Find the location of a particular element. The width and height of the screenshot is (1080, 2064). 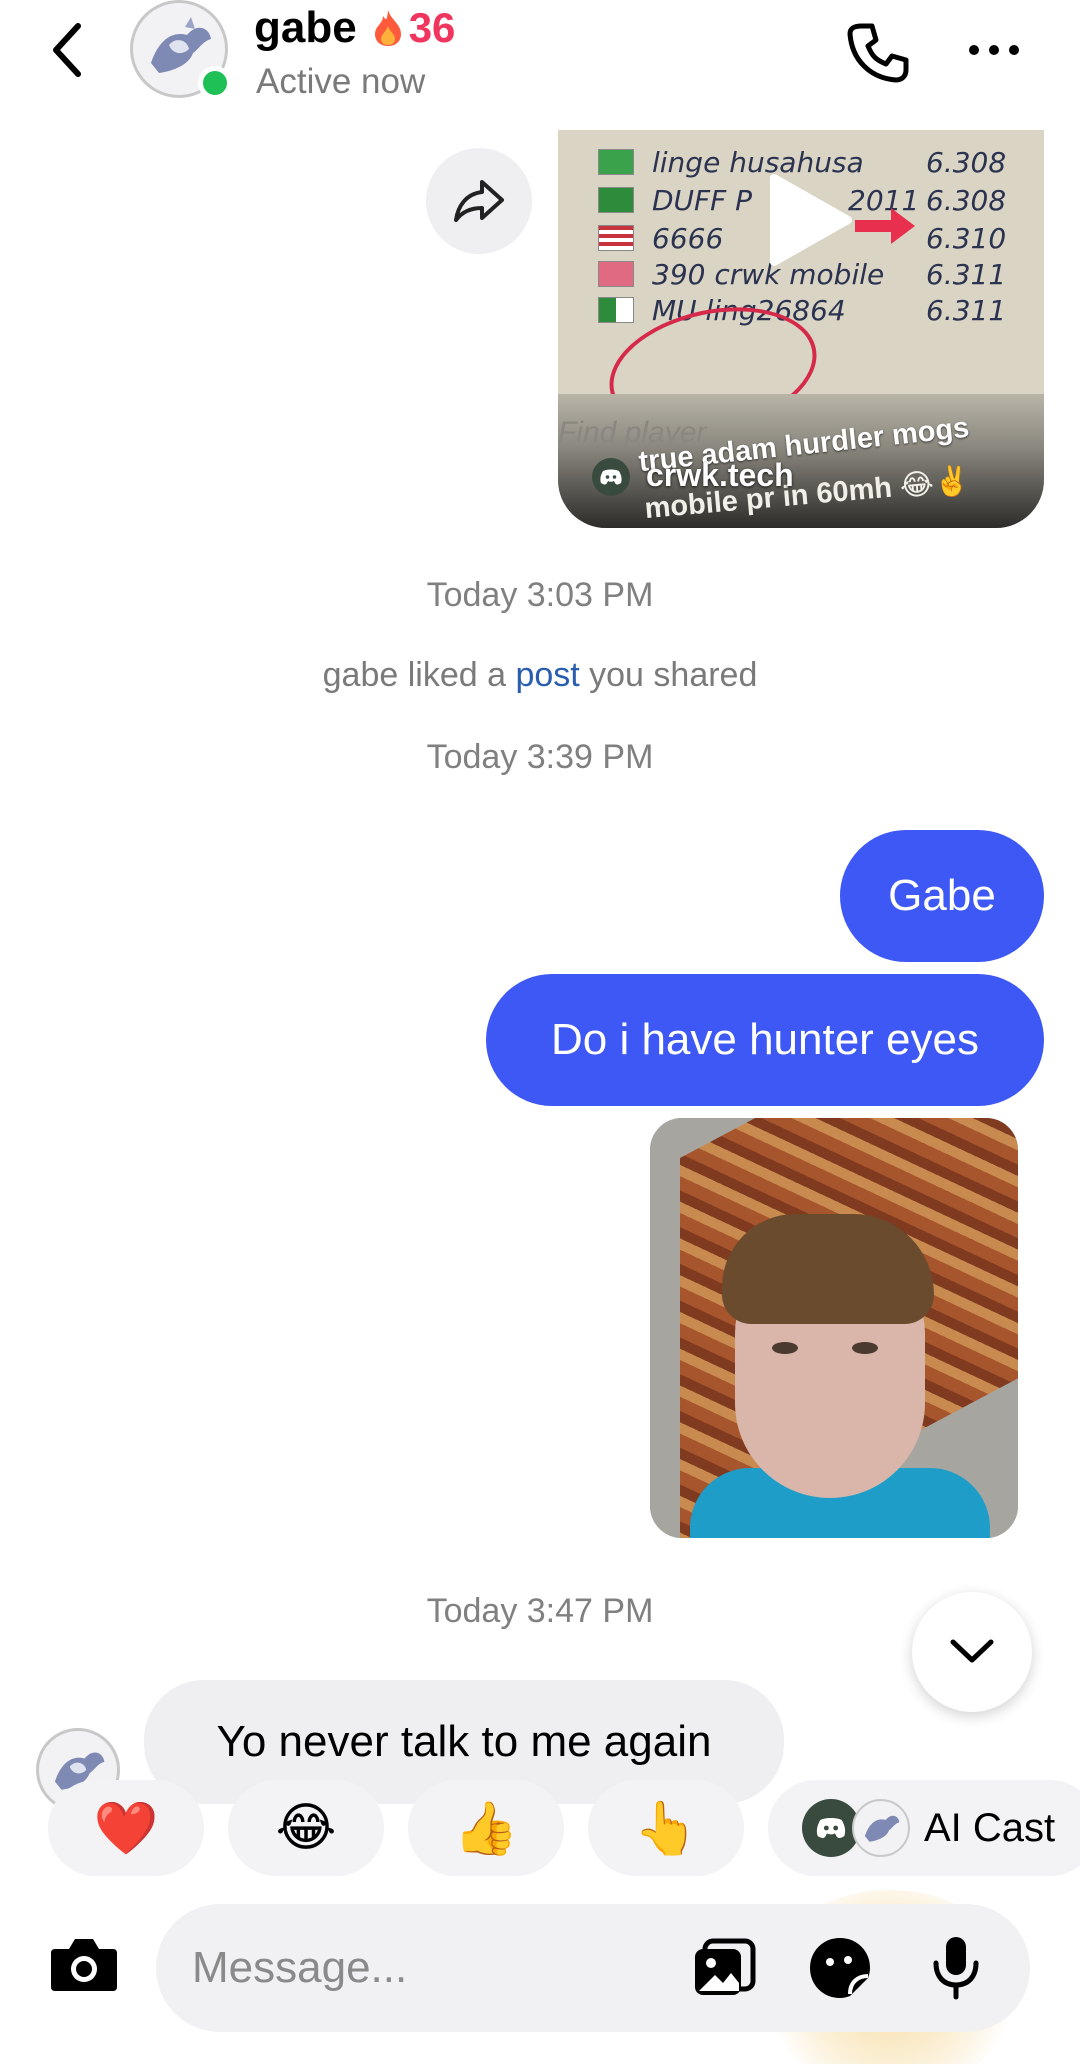

outgoing-message: Do i have hunter eyes is located at coordinates (765, 1040).